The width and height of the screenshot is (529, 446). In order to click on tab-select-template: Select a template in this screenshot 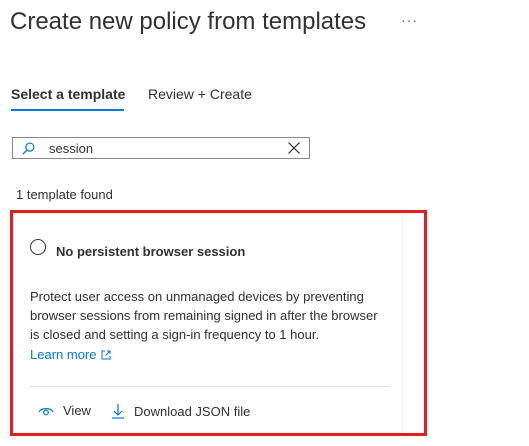, I will do `click(68, 94)`.